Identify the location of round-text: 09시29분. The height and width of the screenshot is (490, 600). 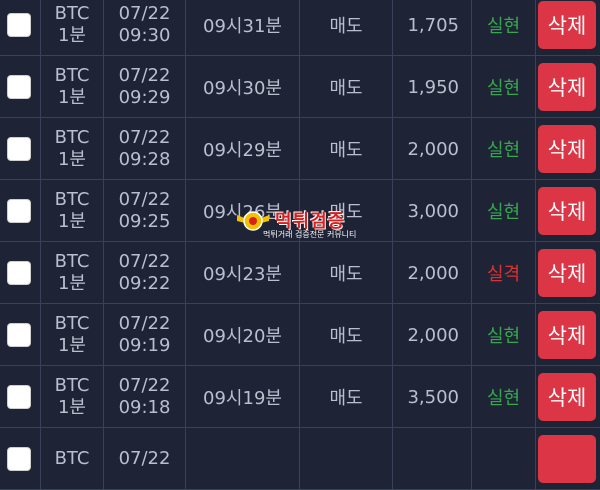
(242, 150).